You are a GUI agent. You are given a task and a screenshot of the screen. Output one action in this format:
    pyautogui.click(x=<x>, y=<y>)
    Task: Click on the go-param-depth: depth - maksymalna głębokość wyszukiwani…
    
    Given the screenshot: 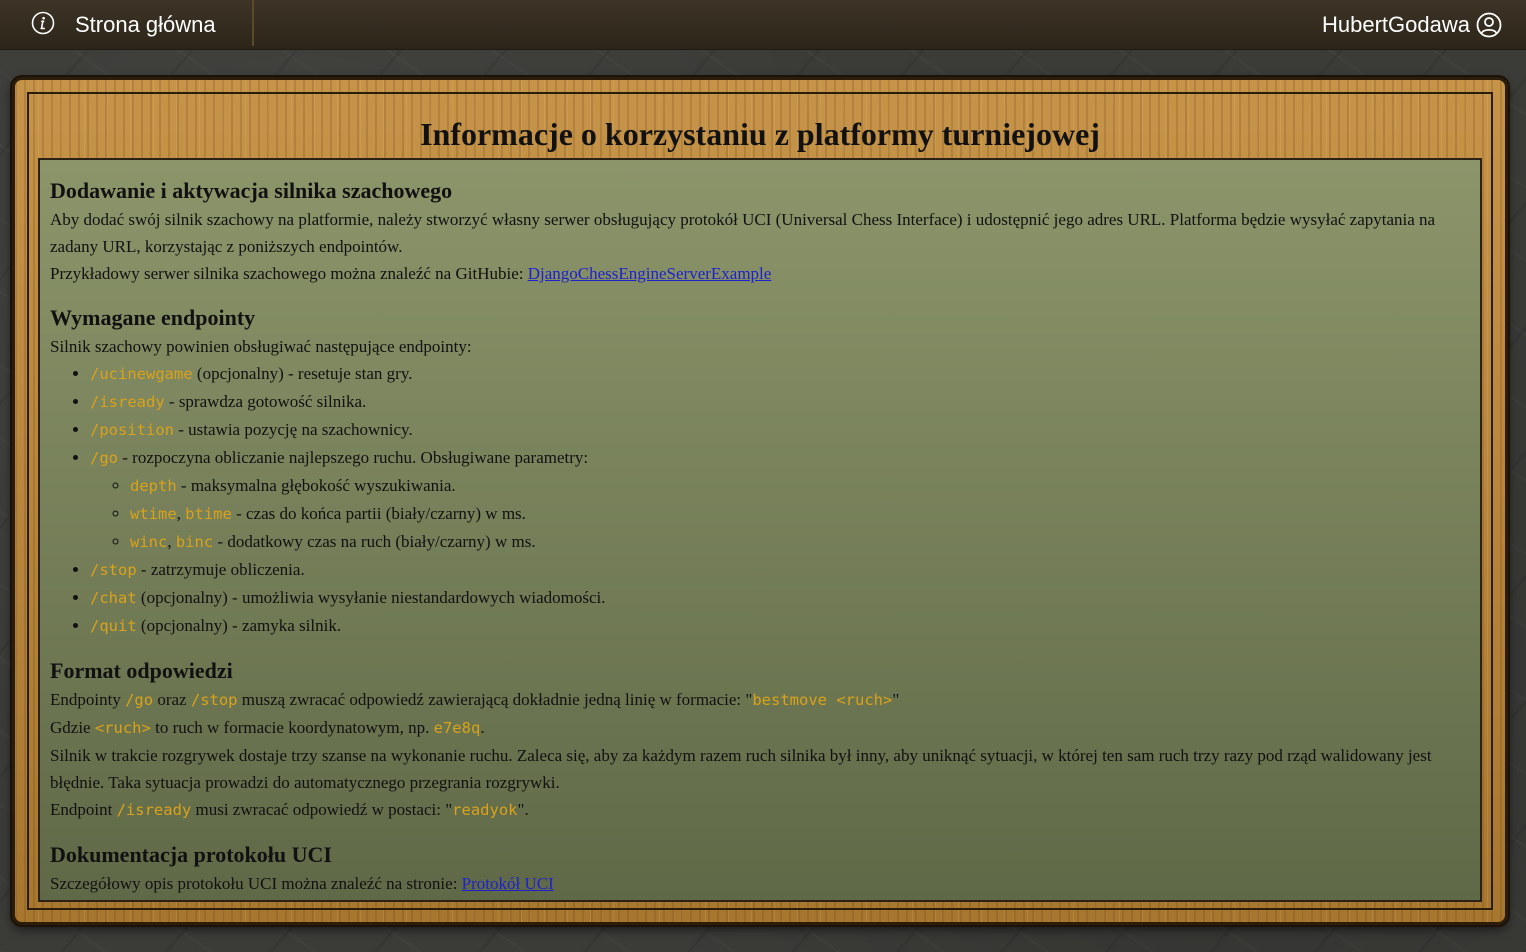 What is the action you would take?
    pyautogui.click(x=800, y=486)
    